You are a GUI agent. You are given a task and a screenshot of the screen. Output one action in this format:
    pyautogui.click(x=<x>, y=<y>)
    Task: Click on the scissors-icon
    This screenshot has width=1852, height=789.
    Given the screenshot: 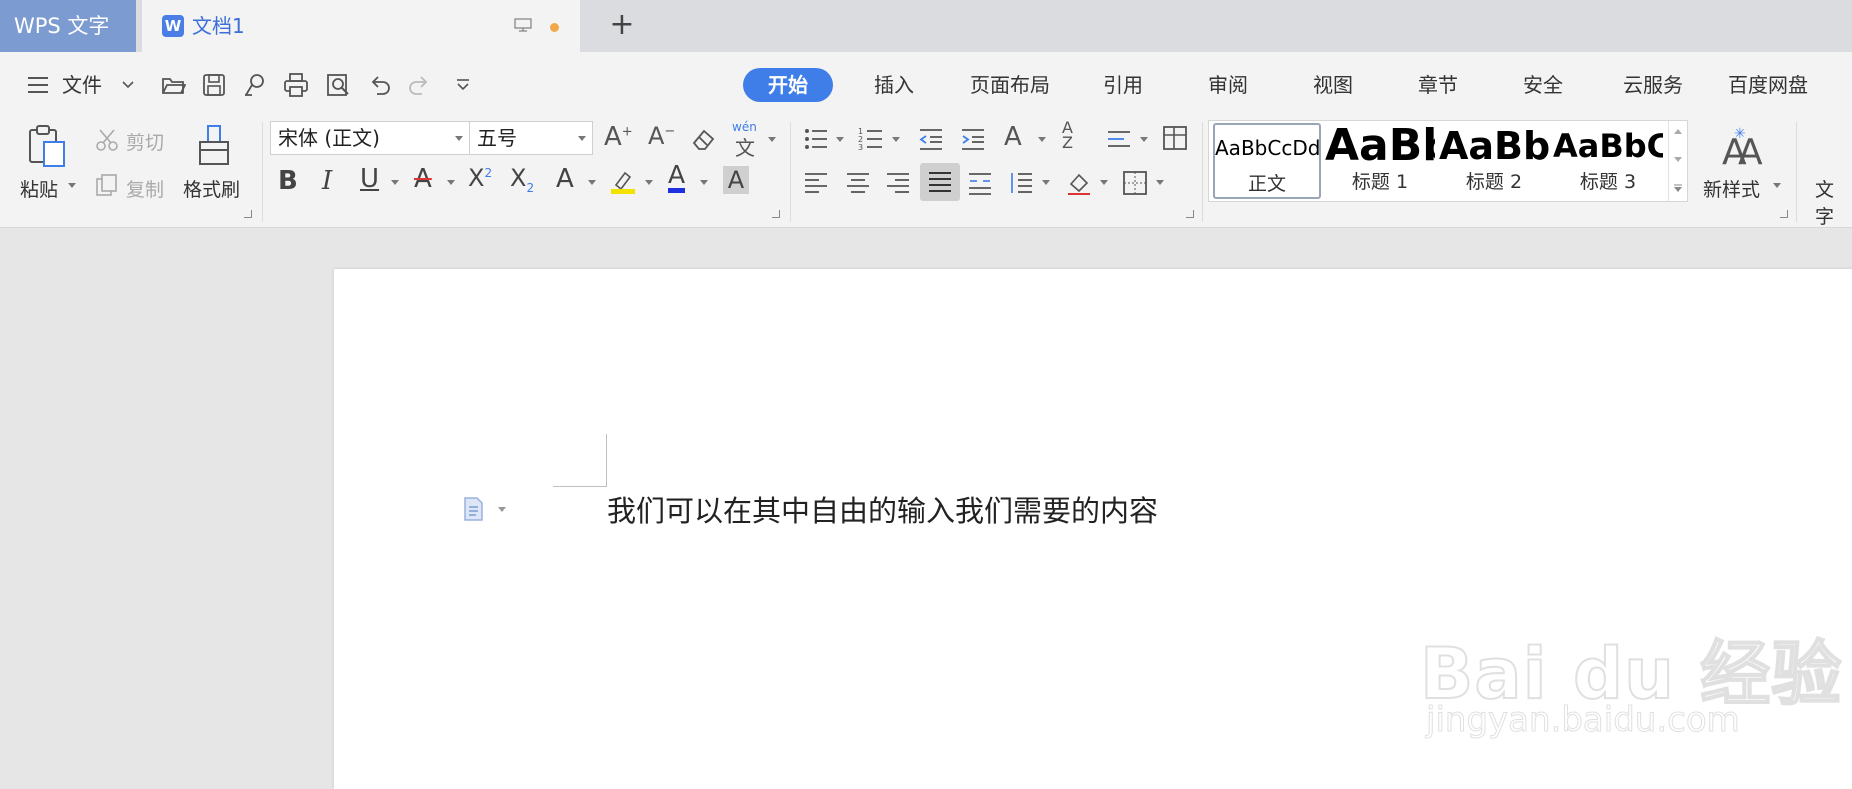 What is the action you would take?
    pyautogui.click(x=107, y=140)
    